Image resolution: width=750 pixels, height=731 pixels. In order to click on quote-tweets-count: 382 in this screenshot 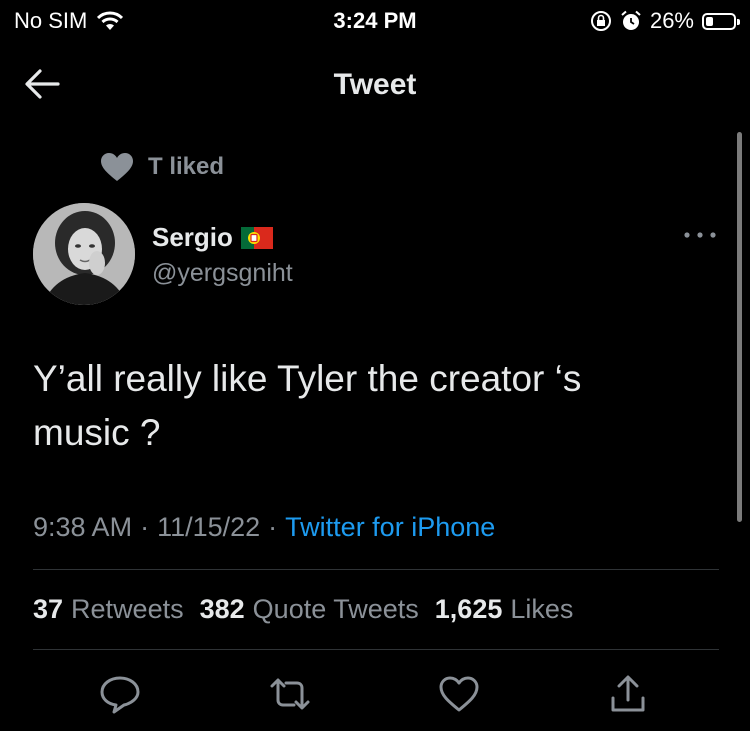, I will do `click(222, 609)`.